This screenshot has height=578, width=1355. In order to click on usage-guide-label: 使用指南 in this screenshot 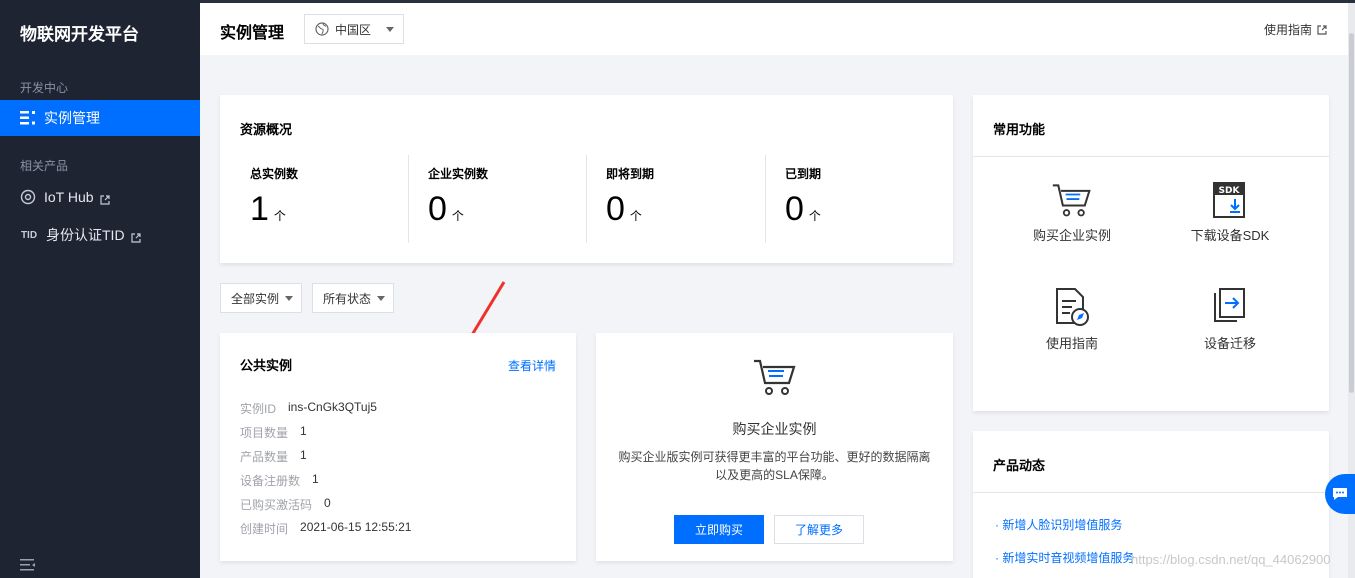, I will do `click(1287, 30)`.